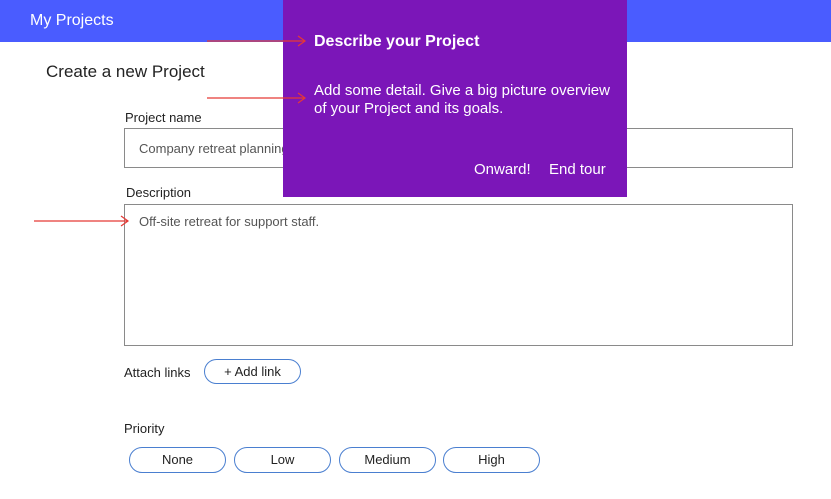 The width and height of the screenshot is (831, 499). What do you see at coordinates (252, 371) in the screenshot?
I see `add-link-button: + Add link` at bounding box center [252, 371].